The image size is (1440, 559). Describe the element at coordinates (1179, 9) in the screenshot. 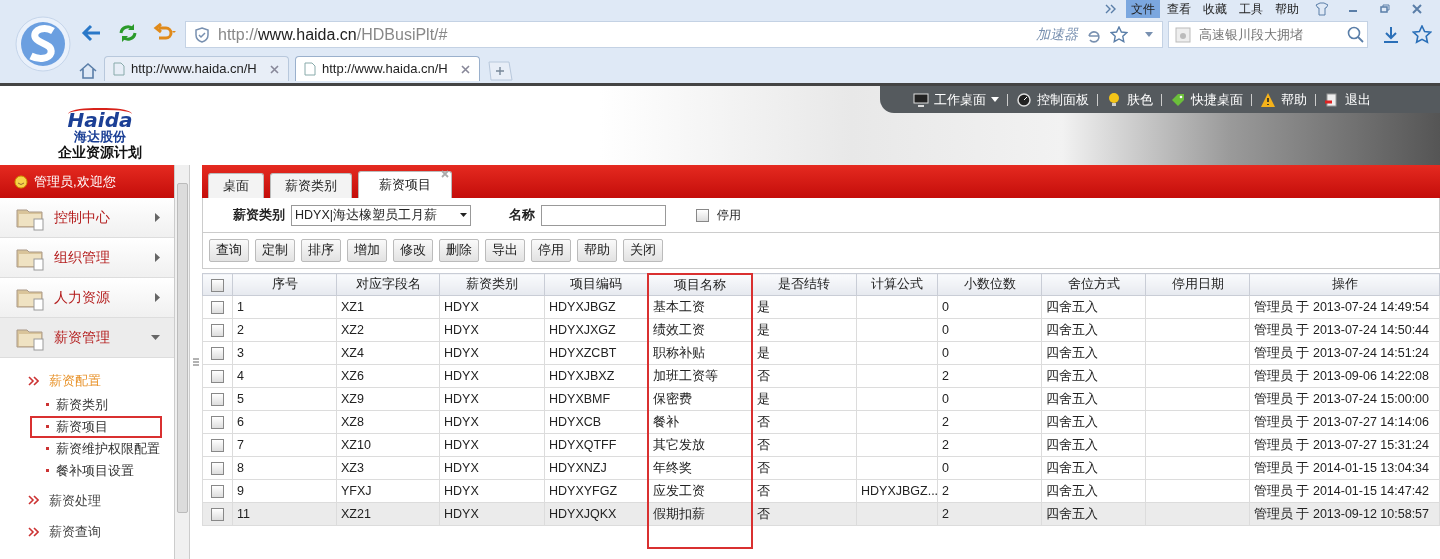

I see `menu-item: 查看` at that location.